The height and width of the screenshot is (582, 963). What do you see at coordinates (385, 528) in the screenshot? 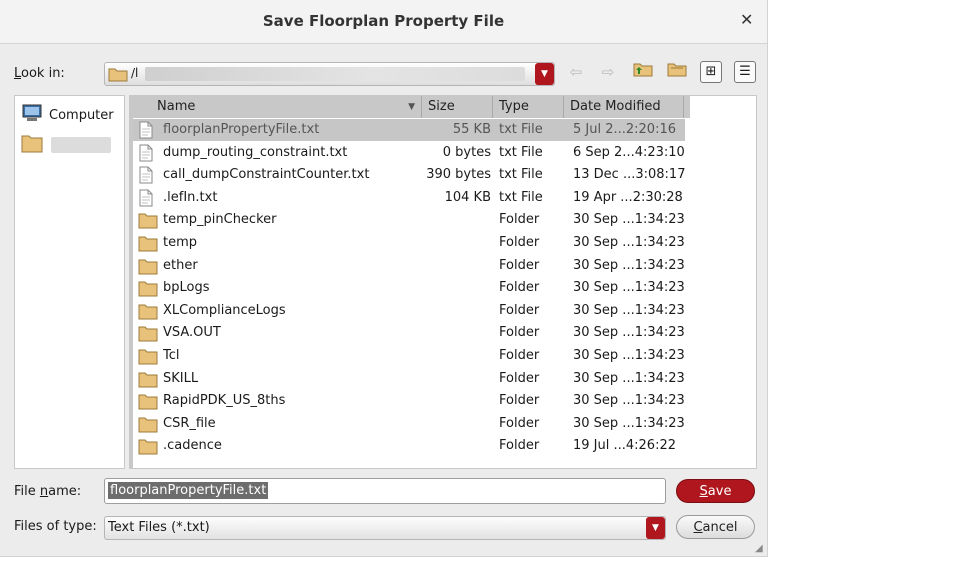
I see `files-of-type-combo: Text Files (*.txt)` at bounding box center [385, 528].